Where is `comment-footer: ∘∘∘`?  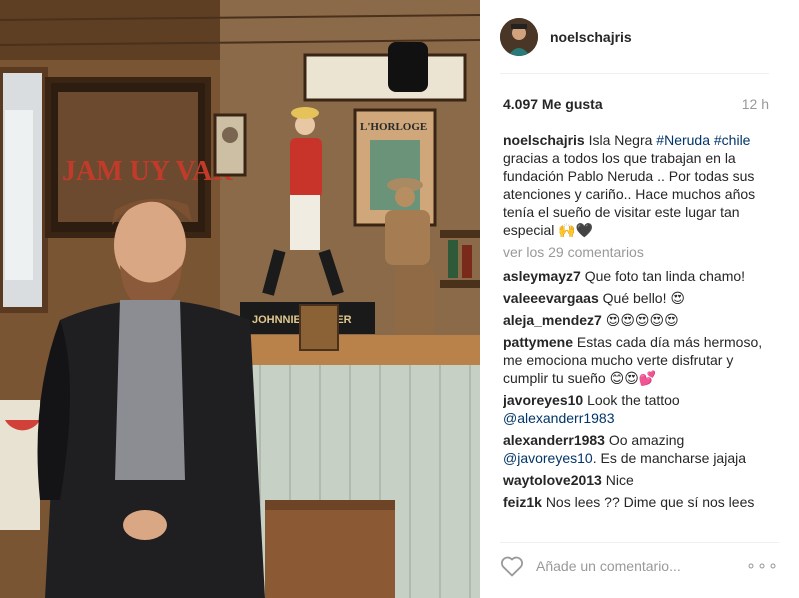 comment-footer: ∘∘∘ is located at coordinates (639, 565).